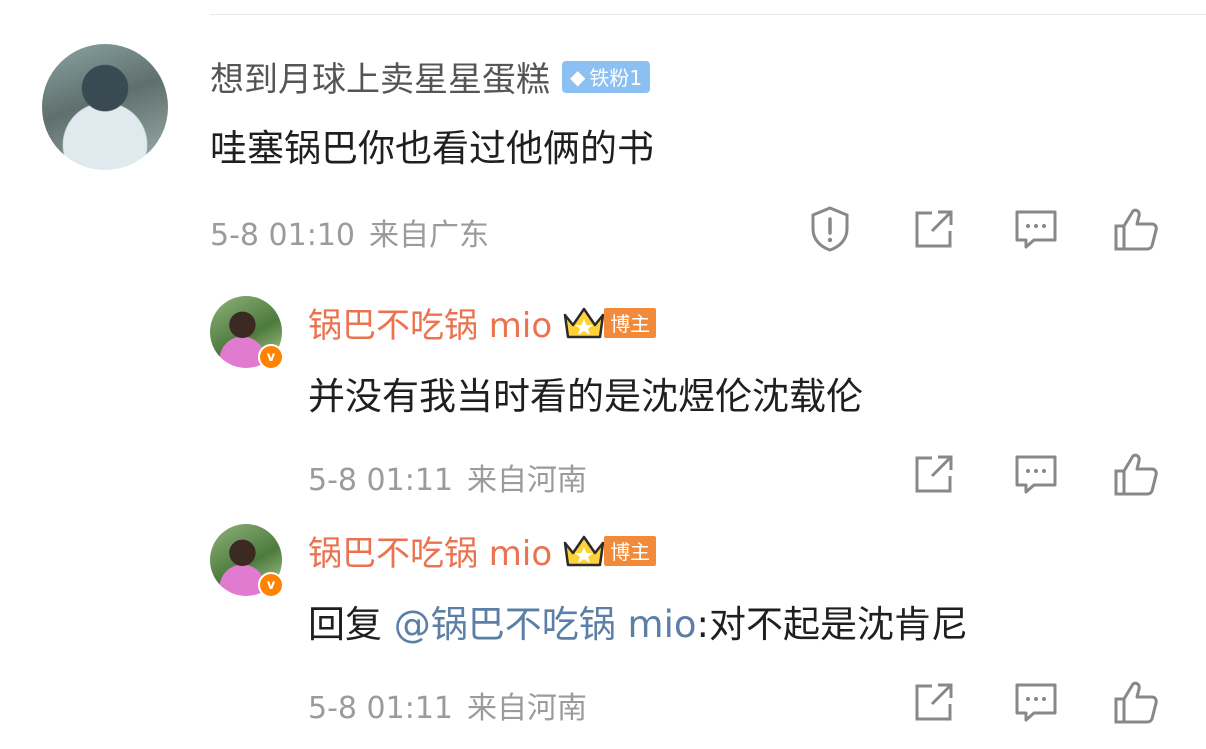  I want to click on reply-text: 并没有我当时看的是沈煜伦沈载伦, so click(585, 396).